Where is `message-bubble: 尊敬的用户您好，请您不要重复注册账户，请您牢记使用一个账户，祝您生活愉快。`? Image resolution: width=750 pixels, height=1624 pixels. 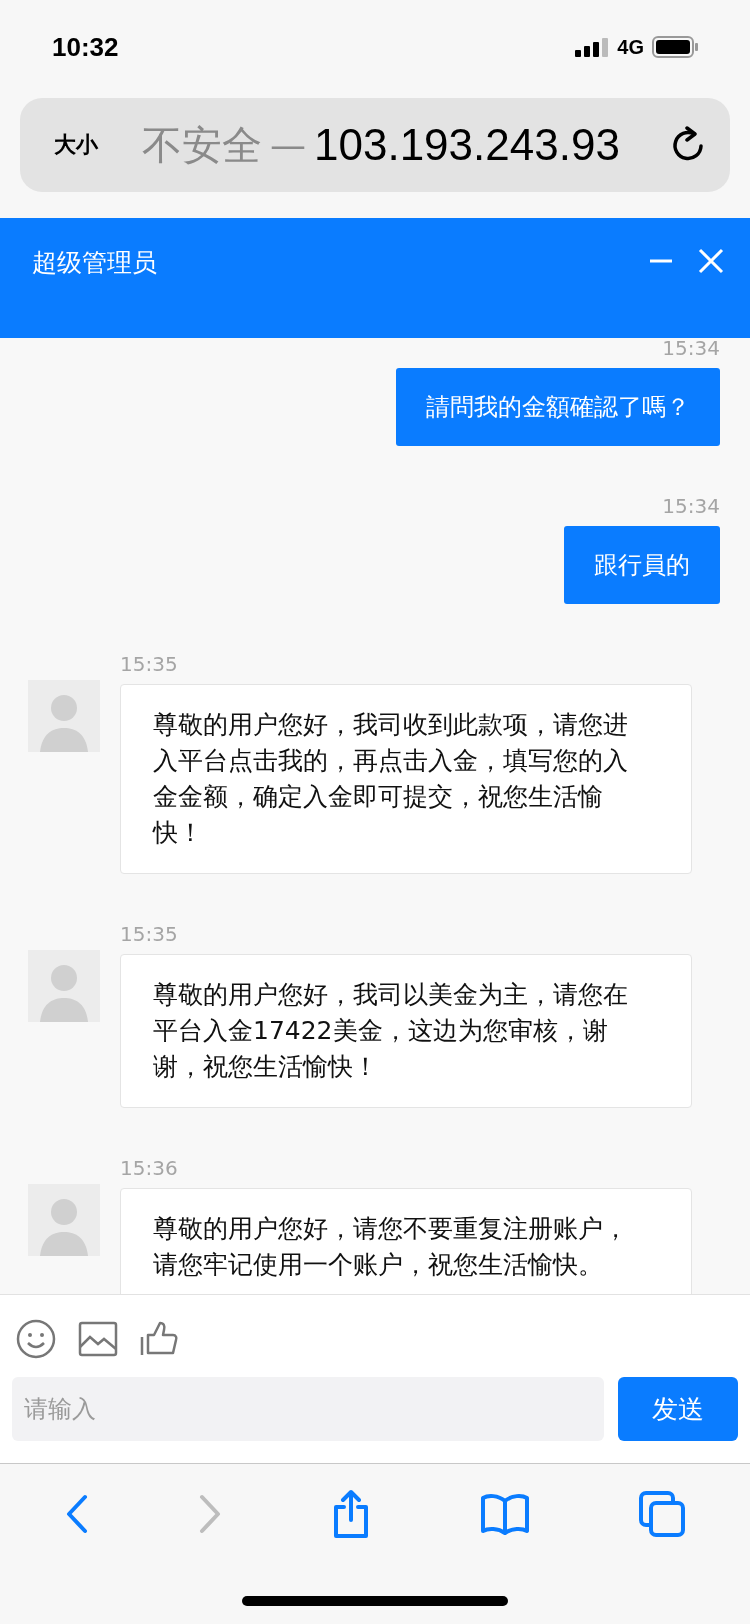 message-bubble: 尊敬的用户您好，请您不要重复注册账户，请您牢记使用一个账户，祝您生活愉快。 is located at coordinates (406, 1241).